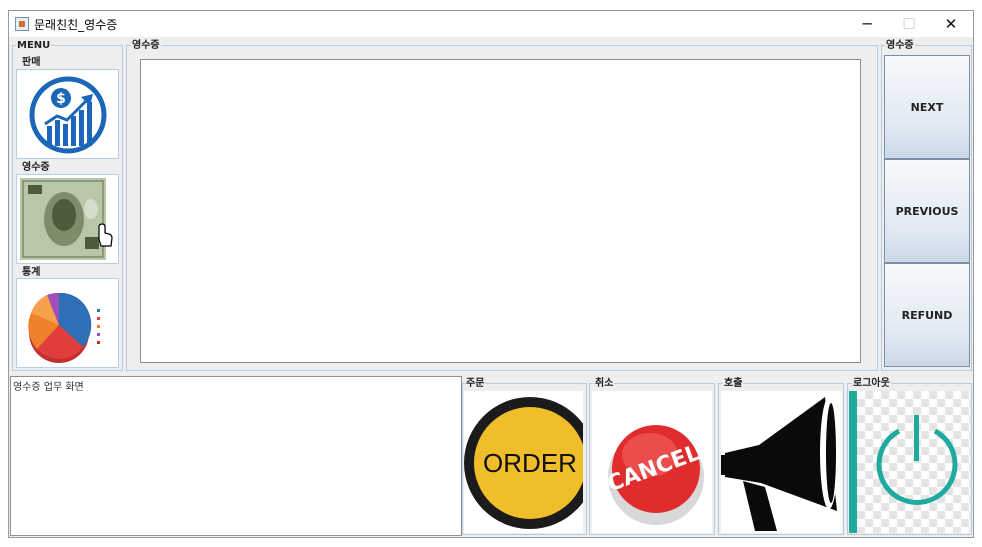 The width and height of the screenshot is (982, 547). I want to click on dollar-bill-icon, so click(66, 219).